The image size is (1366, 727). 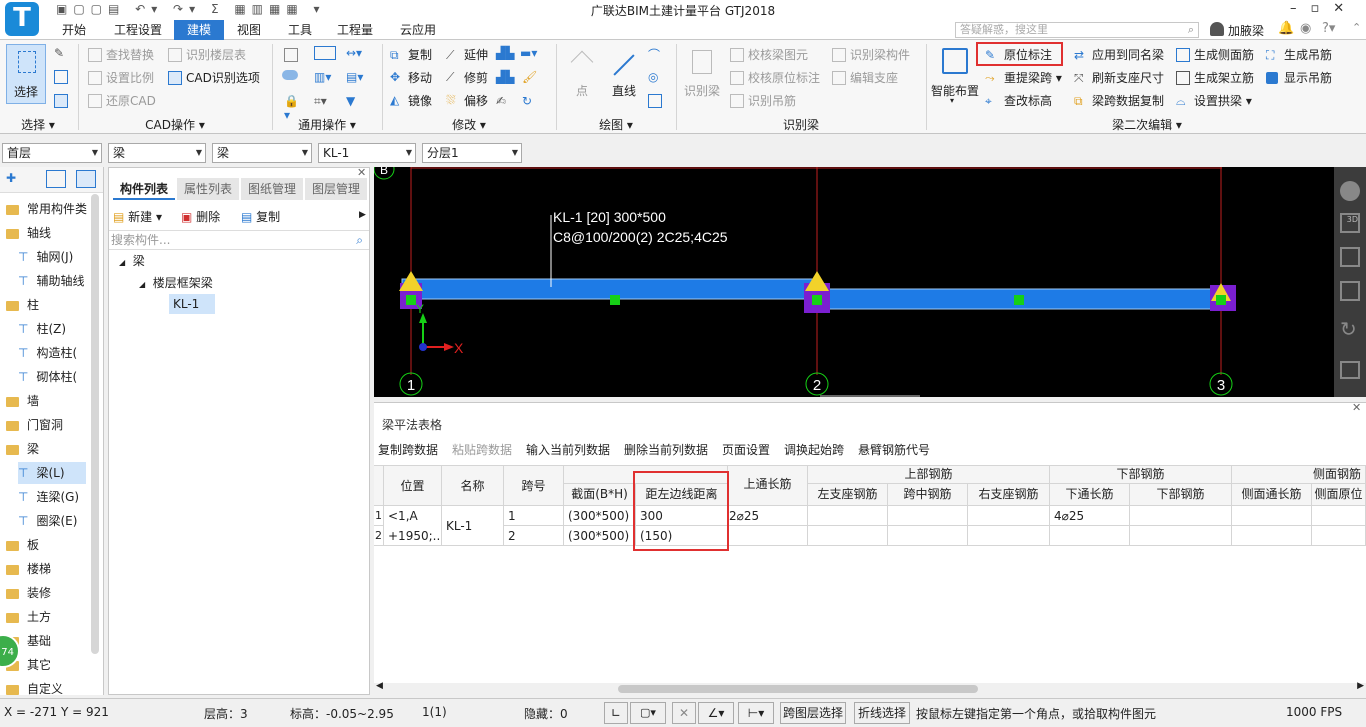 I want to click on view-iso-icon, so click(x=1350, y=291).